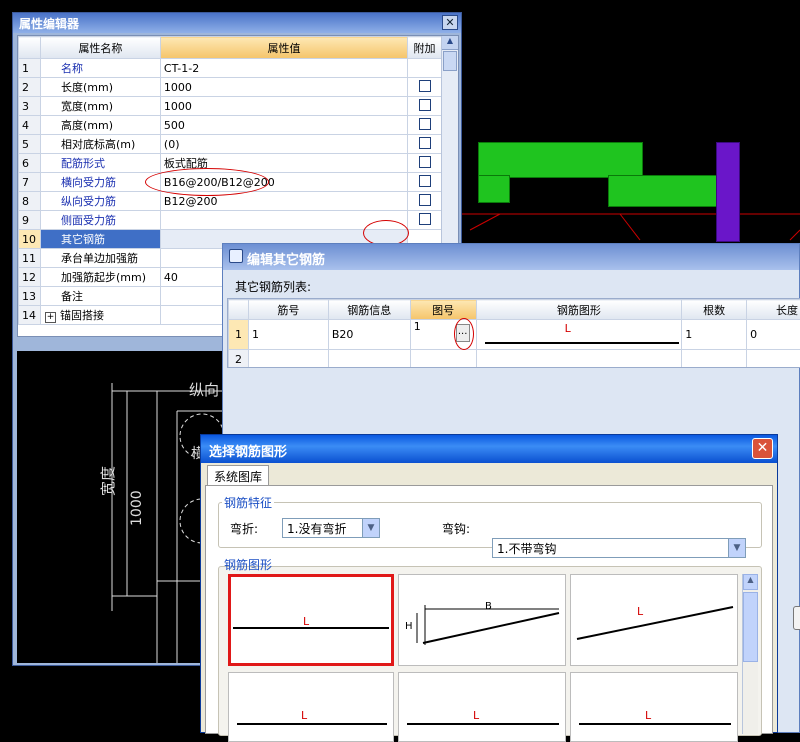 The height and width of the screenshot is (742, 800). I want to click on rebar-no-header: 筋号, so click(288, 310).